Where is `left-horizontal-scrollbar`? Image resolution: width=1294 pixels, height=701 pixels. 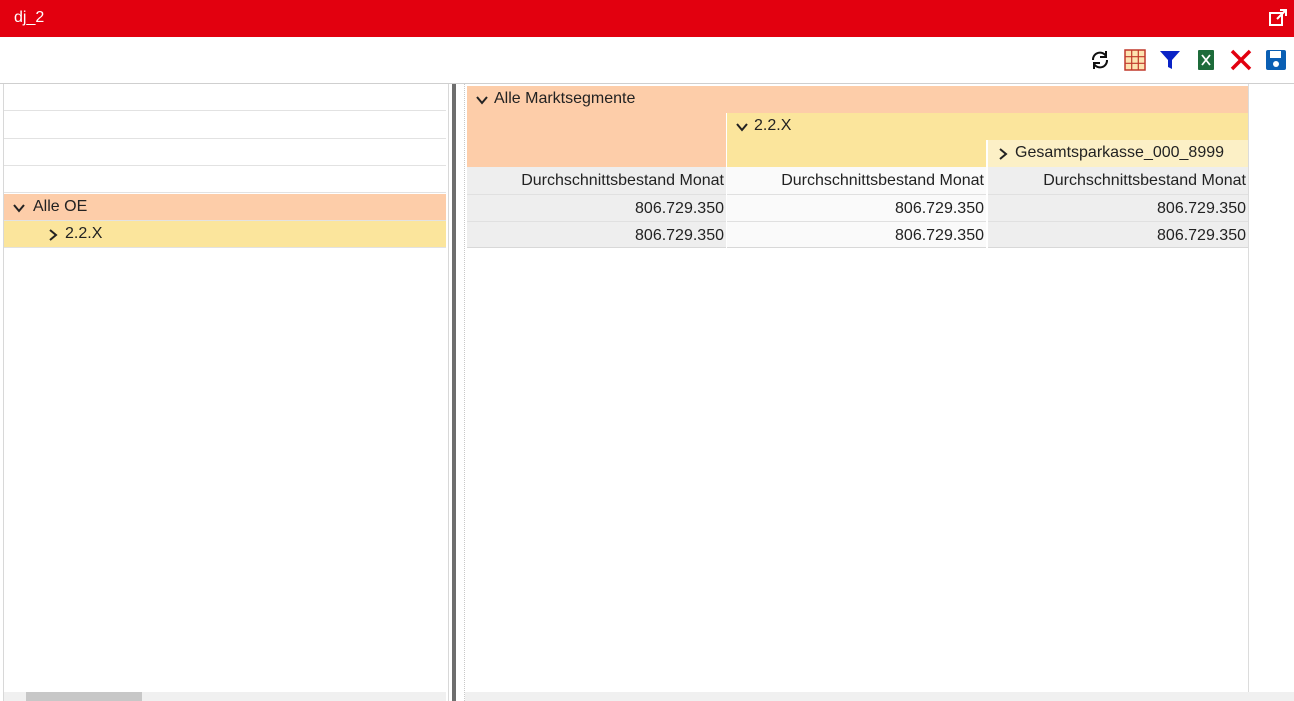 left-horizontal-scrollbar is located at coordinates (225, 696).